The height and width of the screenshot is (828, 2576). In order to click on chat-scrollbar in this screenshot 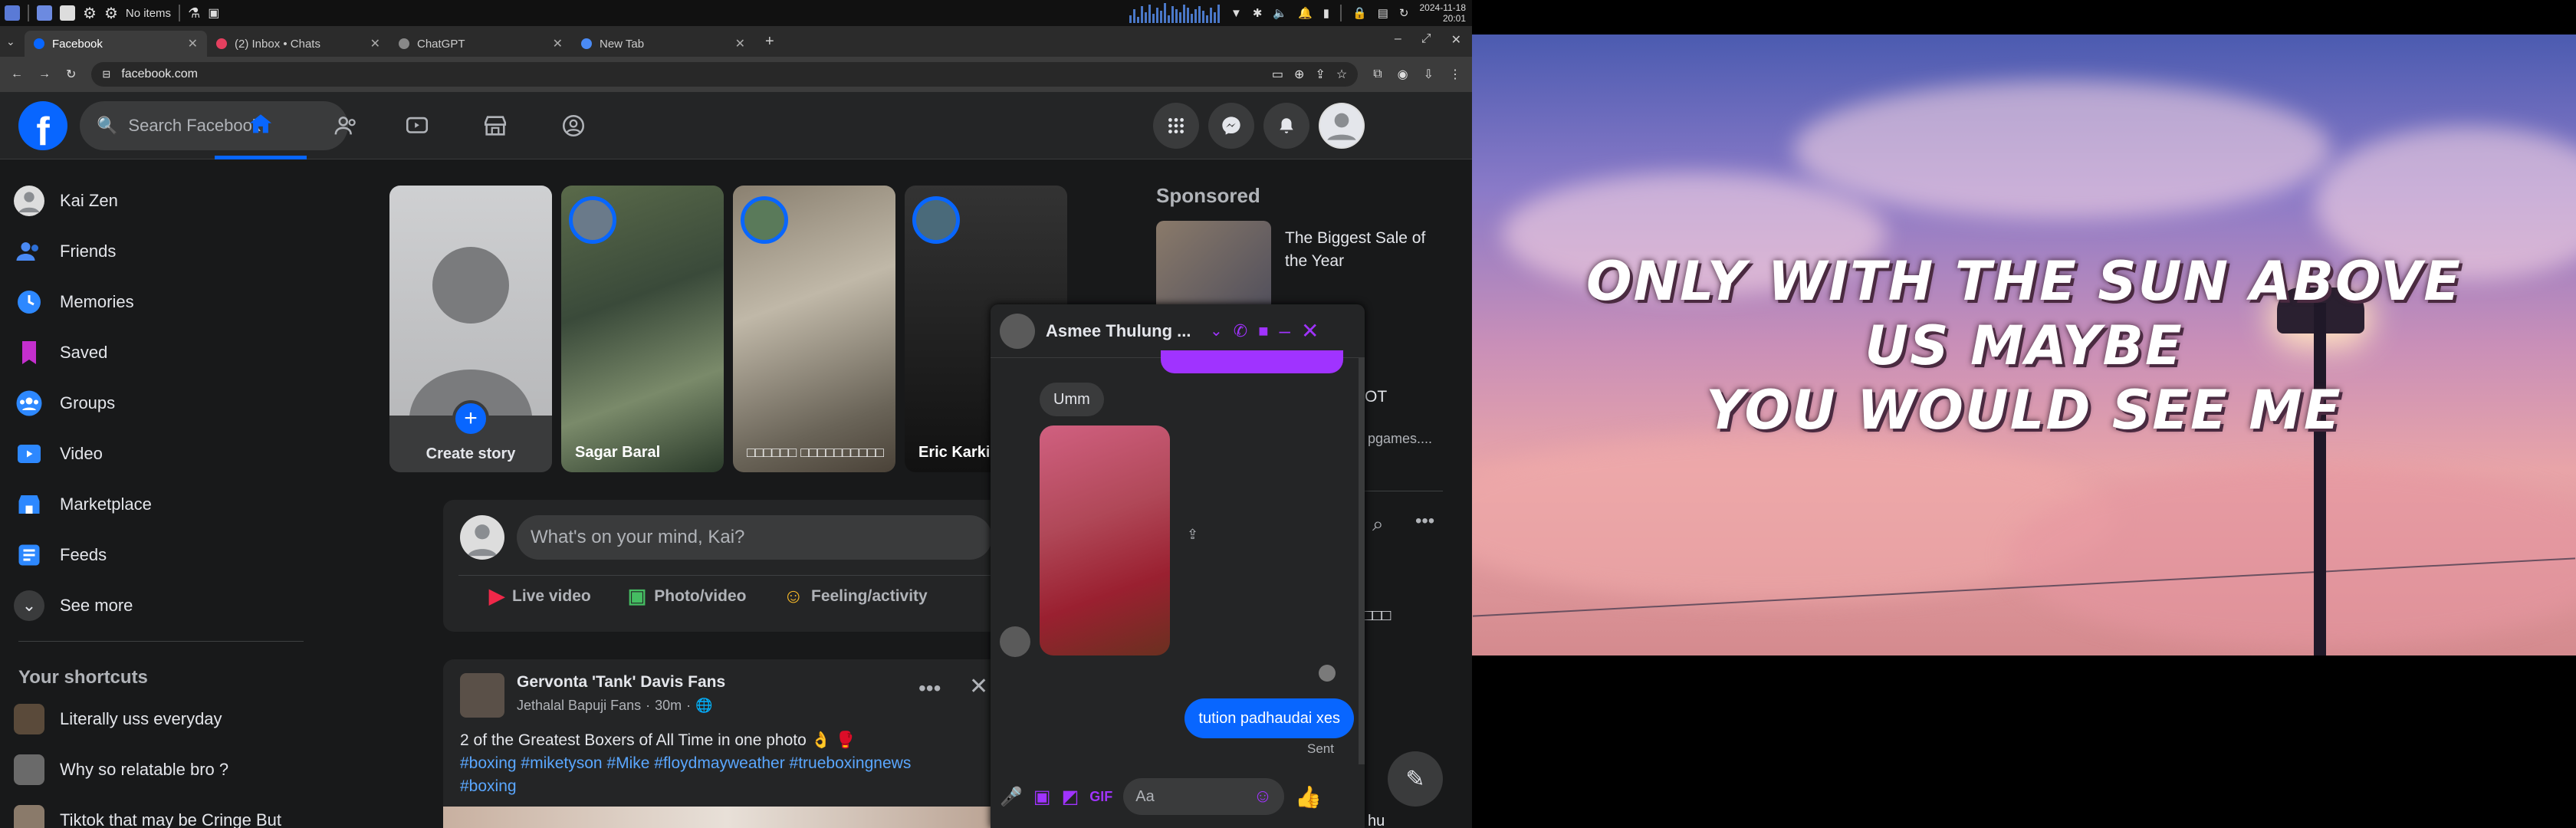, I will do `click(1362, 561)`.